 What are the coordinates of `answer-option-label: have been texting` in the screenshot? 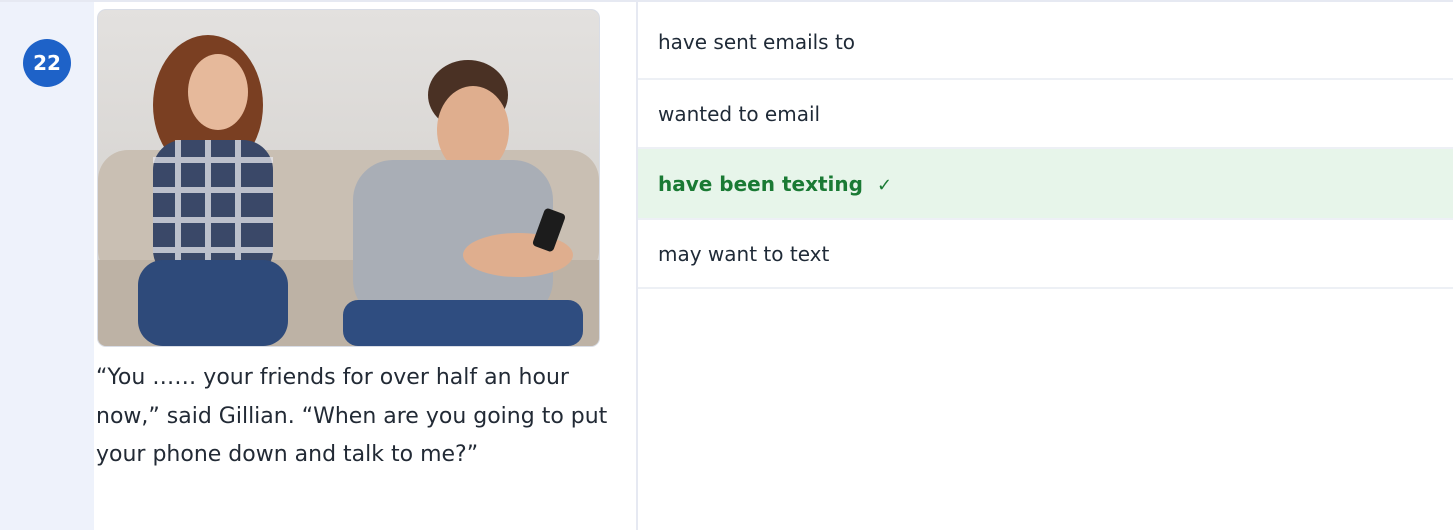 It's located at (760, 184).